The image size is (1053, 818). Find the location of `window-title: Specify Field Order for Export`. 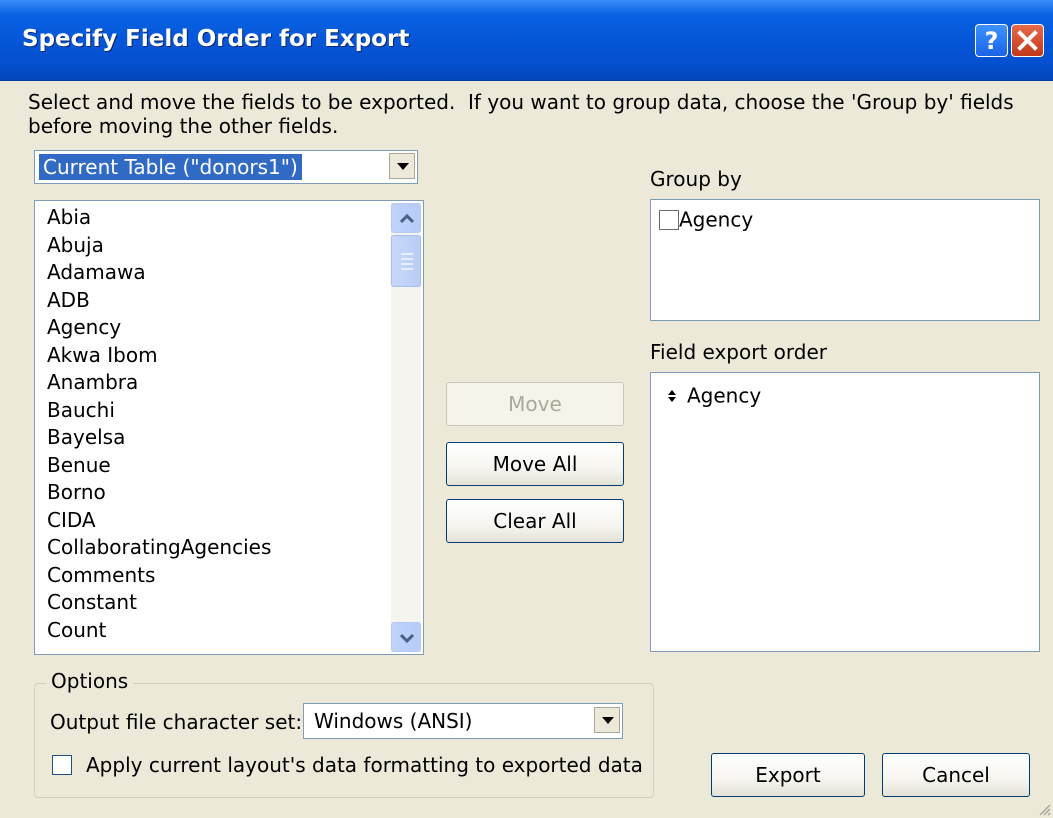

window-title: Specify Field Order for Export is located at coordinates (216, 39).